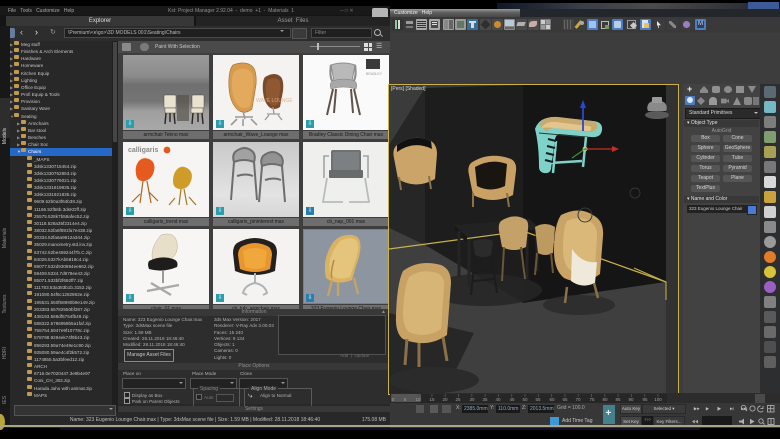  I want to click on svg-text: 15, so click(432, 399).